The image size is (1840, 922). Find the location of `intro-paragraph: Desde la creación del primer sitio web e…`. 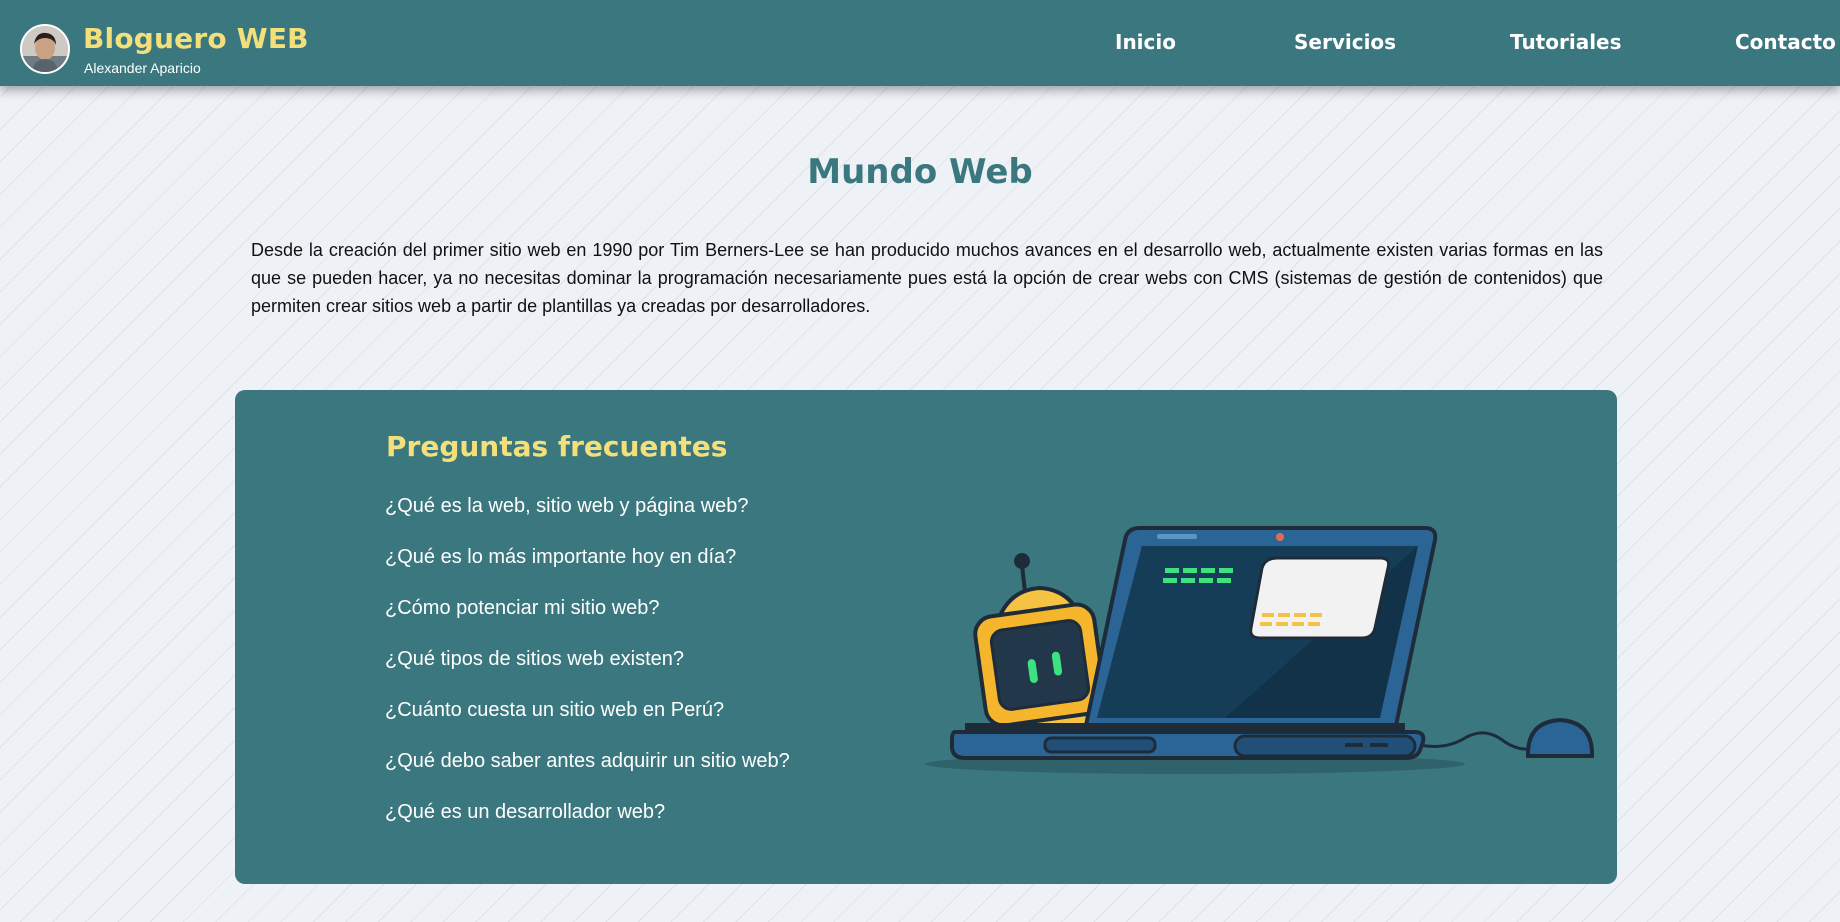

intro-paragraph: Desde la creación del primer sitio web e… is located at coordinates (927, 278).